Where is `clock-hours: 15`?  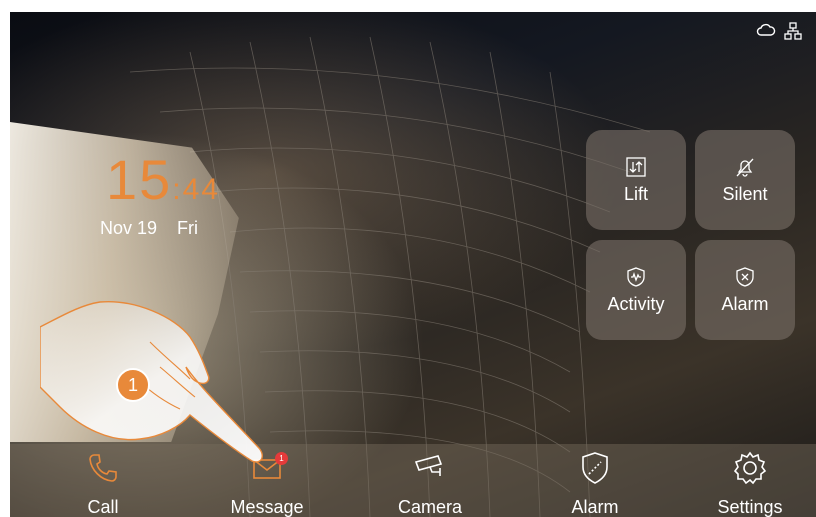
clock-hours: 15 is located at coordinates (139, 179).